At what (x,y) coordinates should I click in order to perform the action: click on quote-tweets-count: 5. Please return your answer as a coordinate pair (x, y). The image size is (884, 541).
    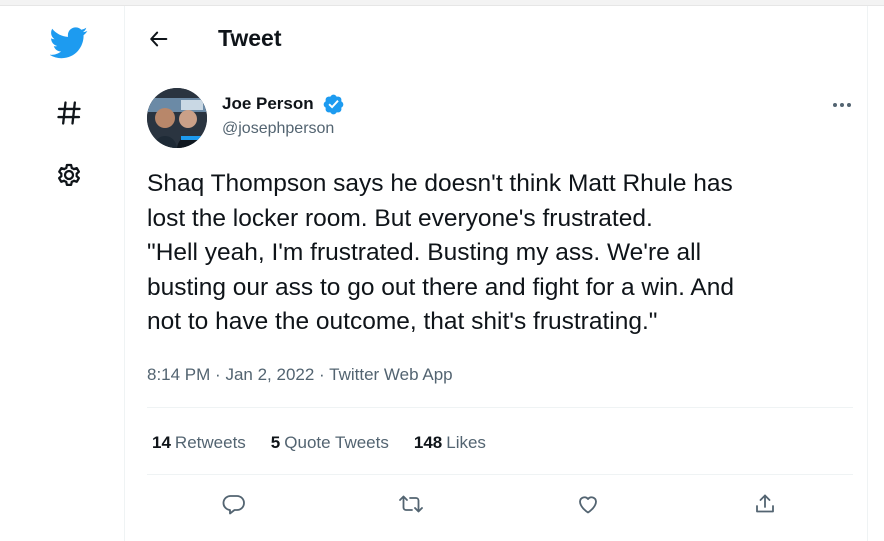
    Looking at the image, I should click on (275, 442).